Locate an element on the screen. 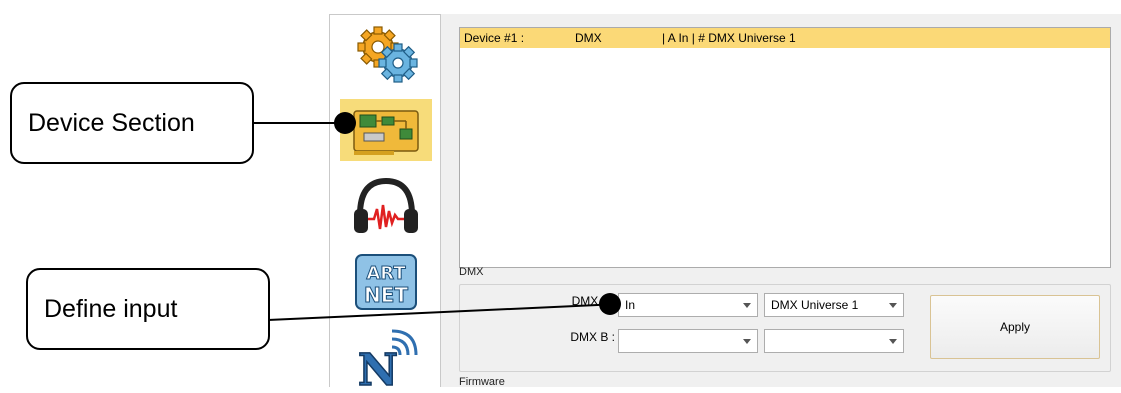 Image resolution: width=1121 pixels, height=393 pixels. device-type: DMX is located at coordinates (588, 38).